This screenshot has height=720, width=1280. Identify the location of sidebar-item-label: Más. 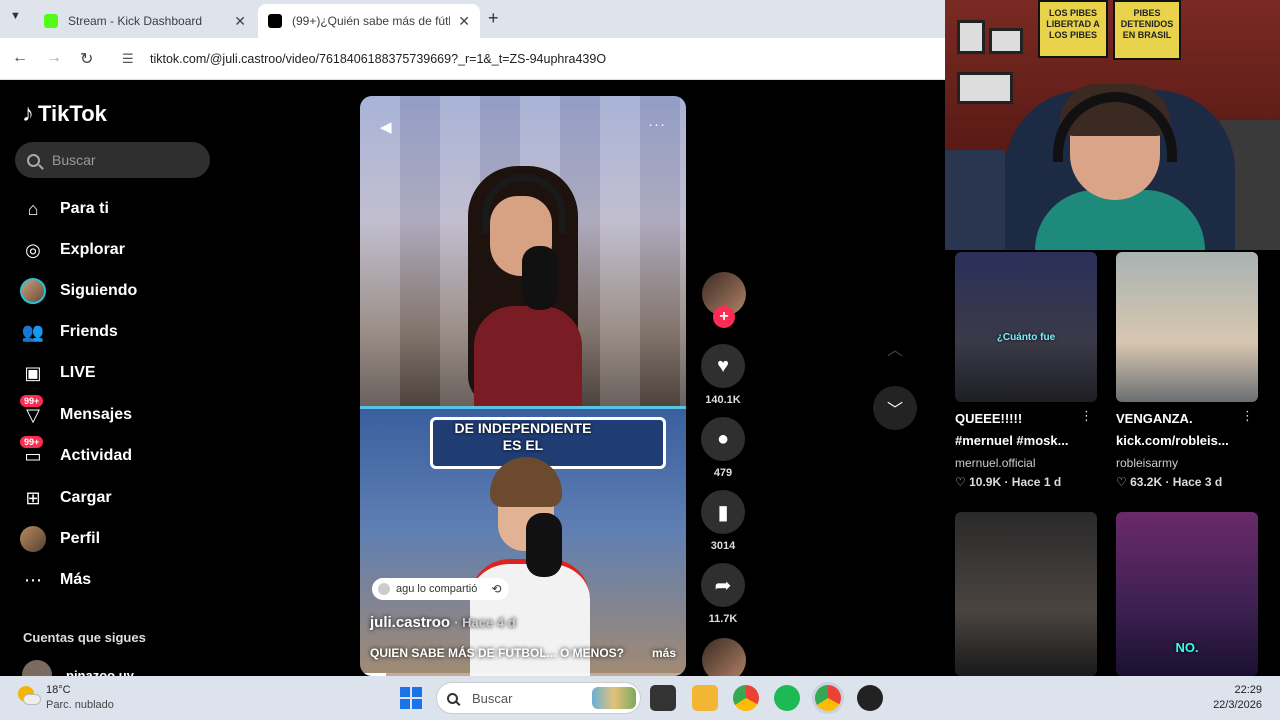
(76, 579).